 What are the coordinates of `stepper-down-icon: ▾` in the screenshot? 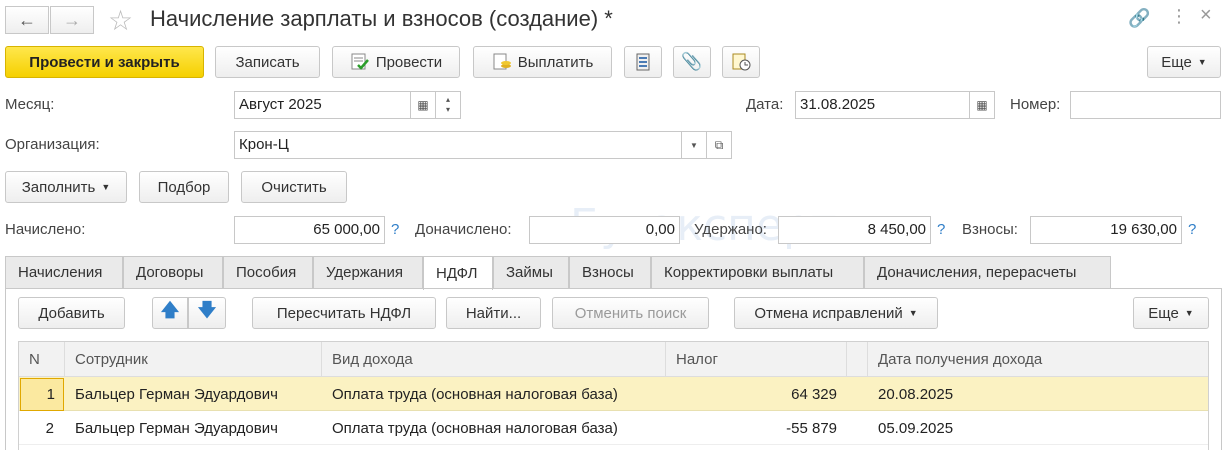 It's located at (447, 109).